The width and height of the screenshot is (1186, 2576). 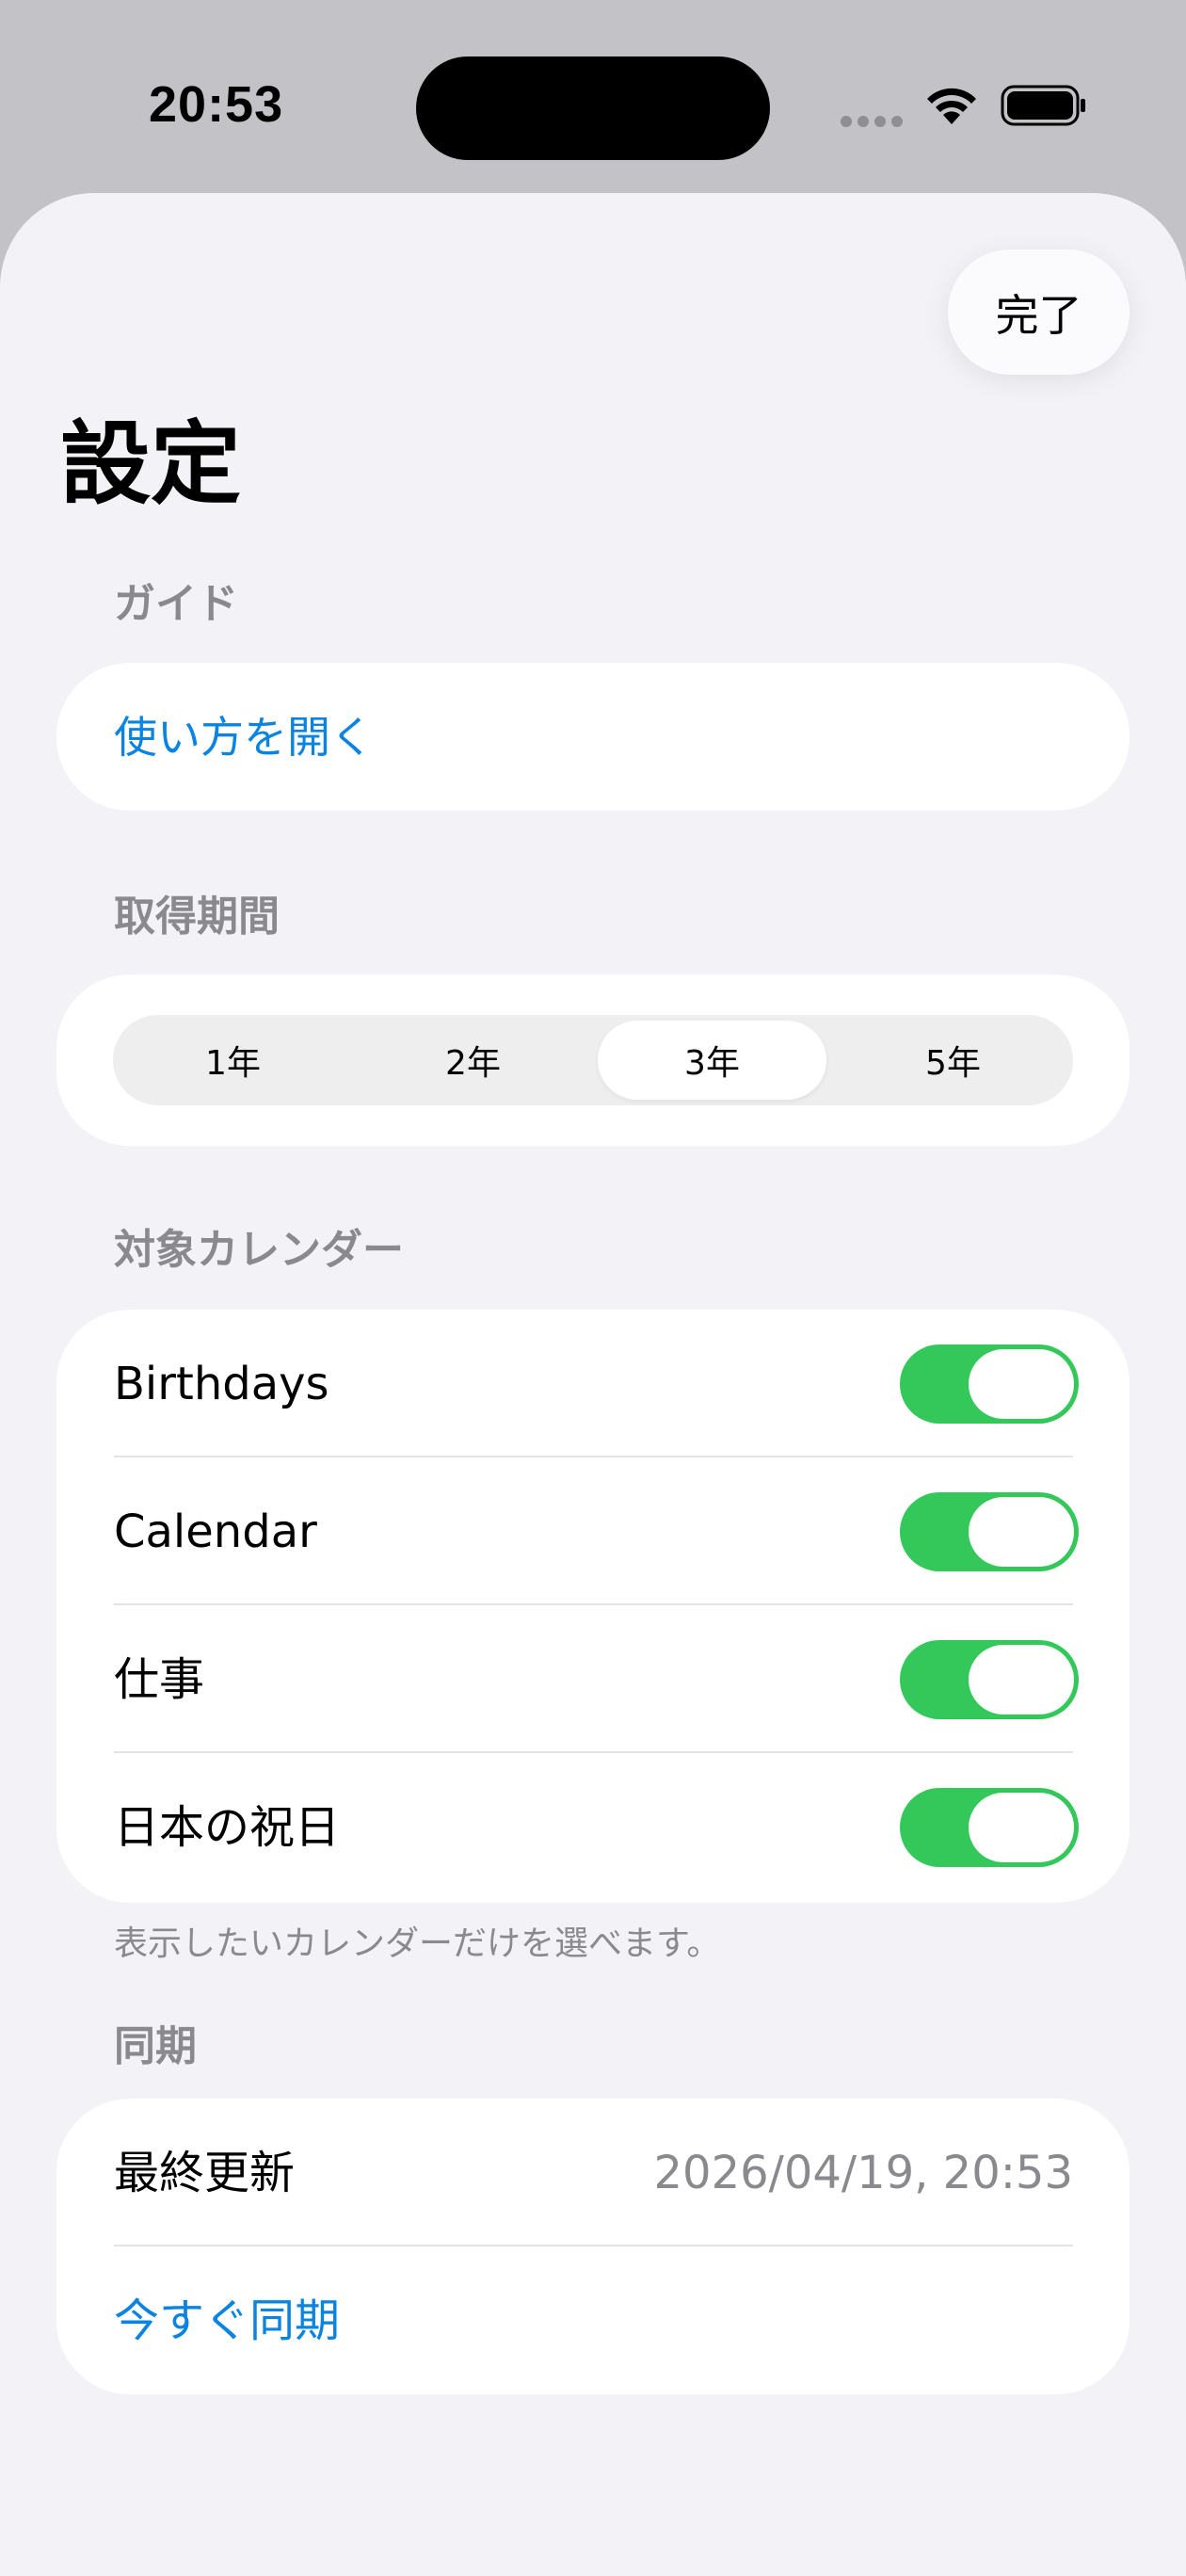 I want to click on period-segmented-control: 1年 2年 3年 5年, so click(x=593, y=1060).